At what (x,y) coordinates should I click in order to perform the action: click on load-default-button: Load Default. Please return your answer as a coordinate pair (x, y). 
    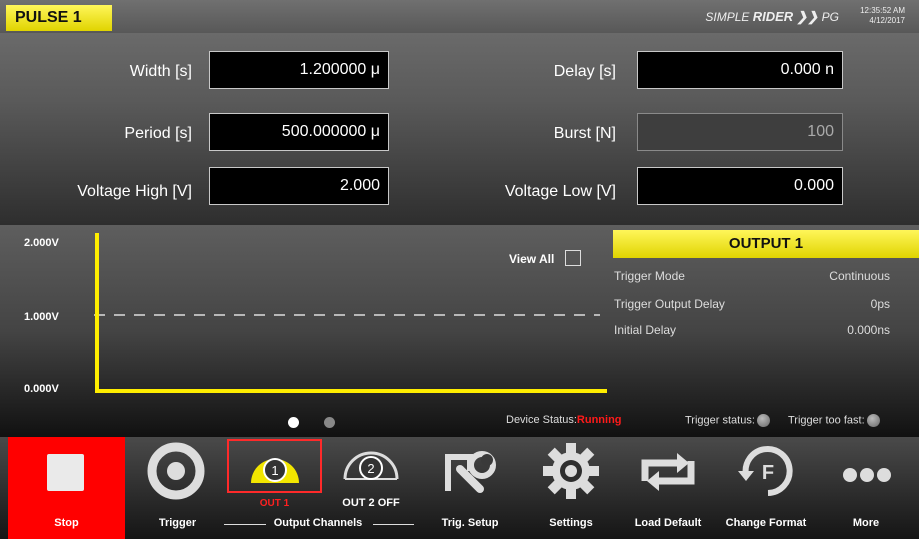
    Looking at the image, I should click on (668, 488).